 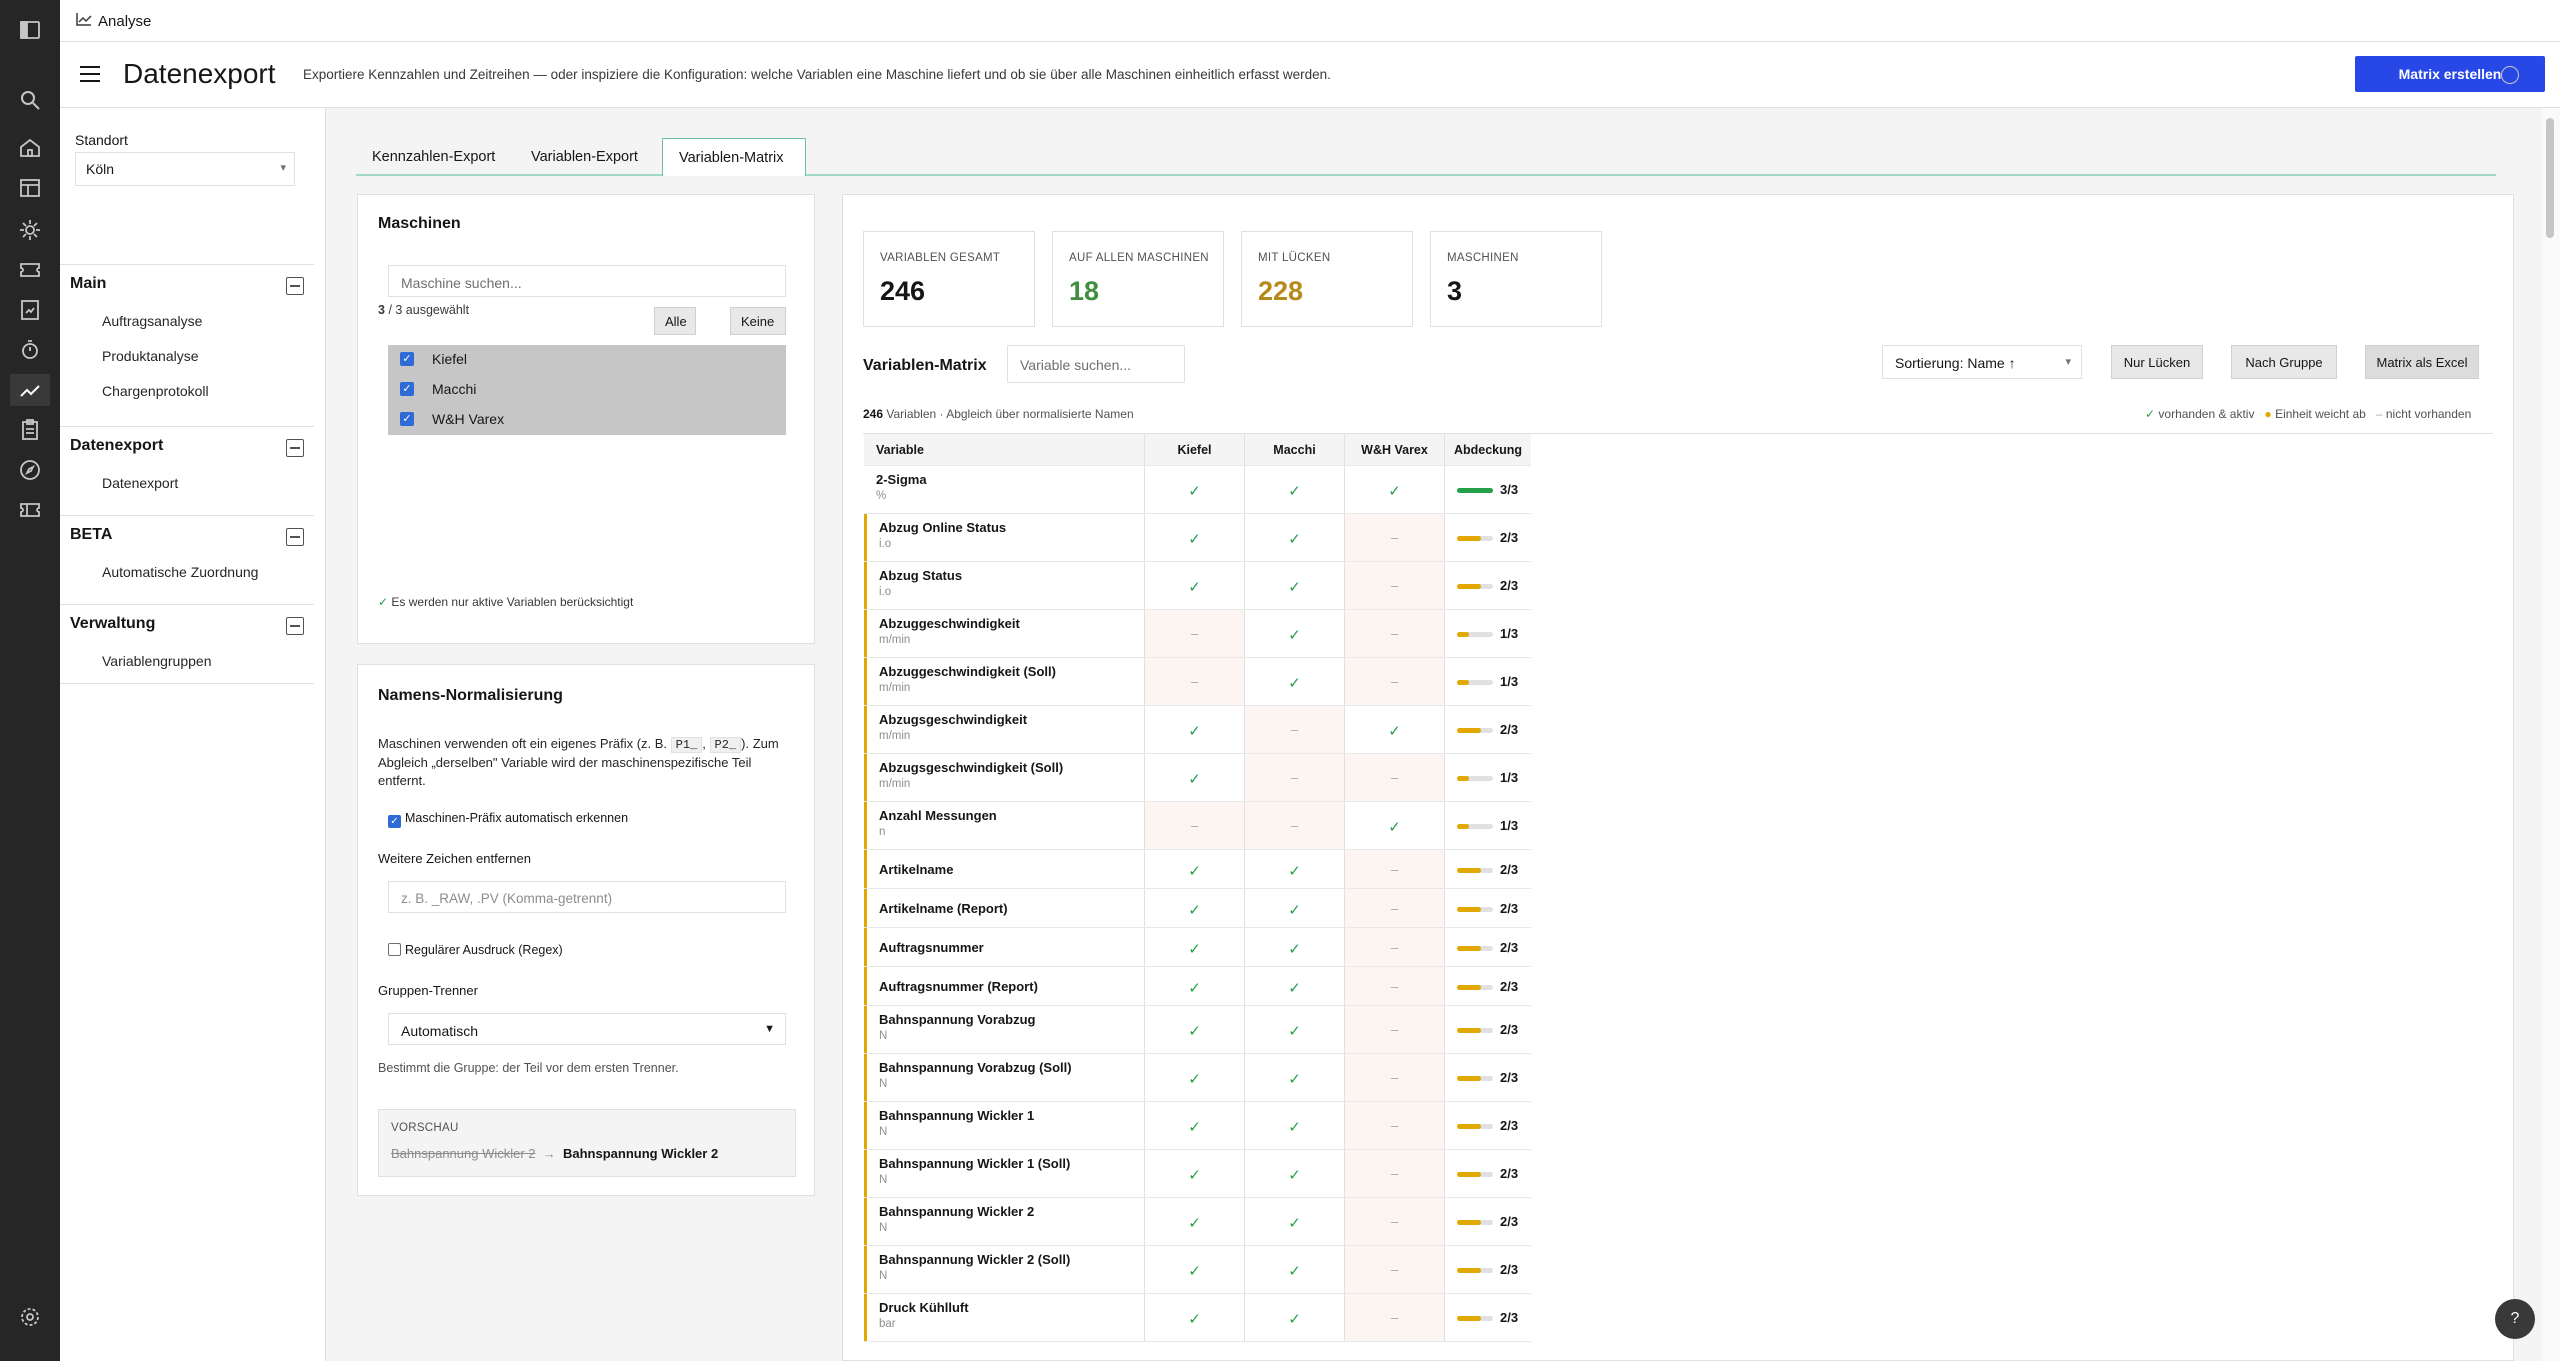 I want to click on home-icon, so click(x=30, y=148).